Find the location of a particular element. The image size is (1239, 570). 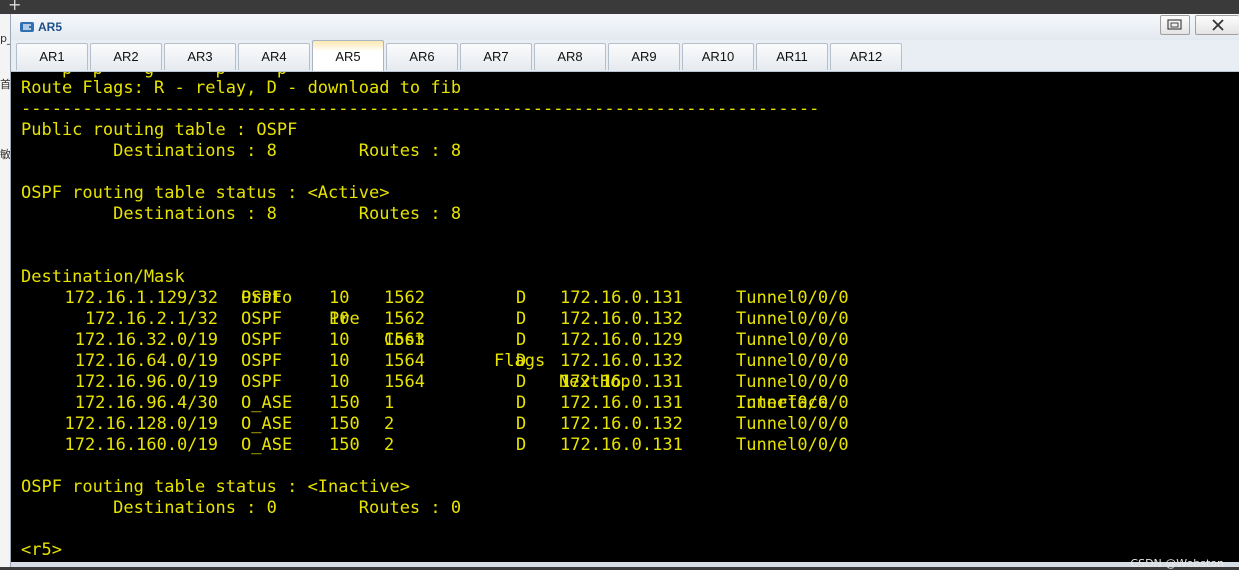

tab-ar8: AR8 is located at coordinates (570, 56).